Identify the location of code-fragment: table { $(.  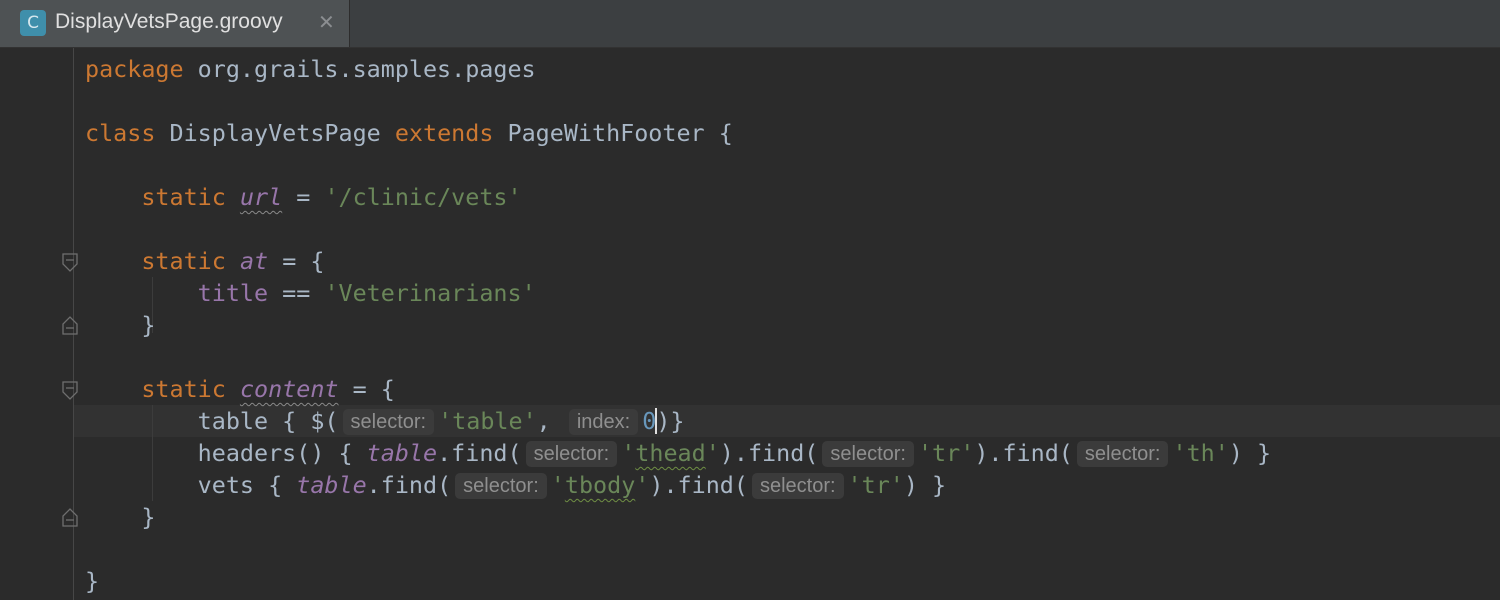
(268, 421).